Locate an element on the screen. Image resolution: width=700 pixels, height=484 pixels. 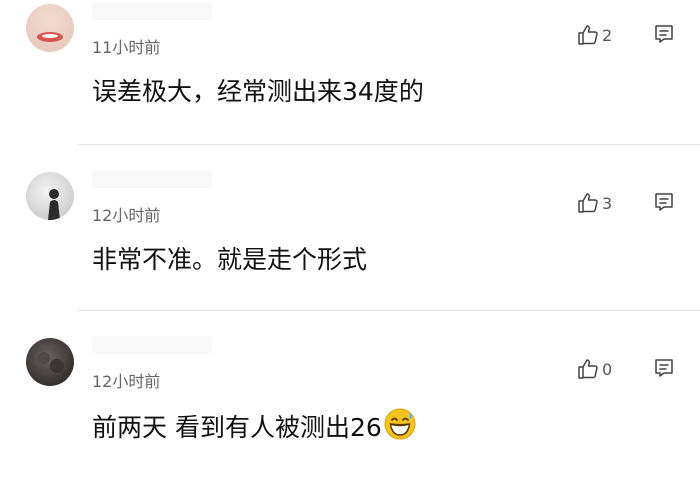
comment-text: 误差极大，经常测出来34度的 is located at coordinates (258, 91).